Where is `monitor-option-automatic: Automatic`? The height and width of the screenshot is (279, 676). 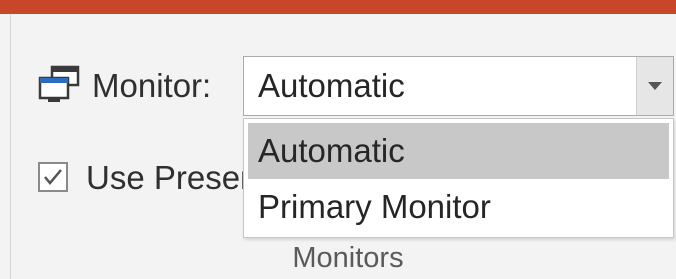
monitor-option-automatic: Automatic is located at coordinates (458, 151).